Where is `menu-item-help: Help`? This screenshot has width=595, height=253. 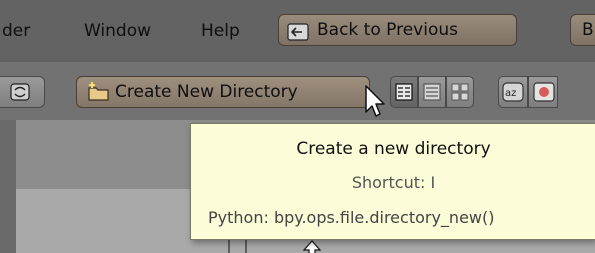 menu-item-help: Help is located at coordinates (220, 31).